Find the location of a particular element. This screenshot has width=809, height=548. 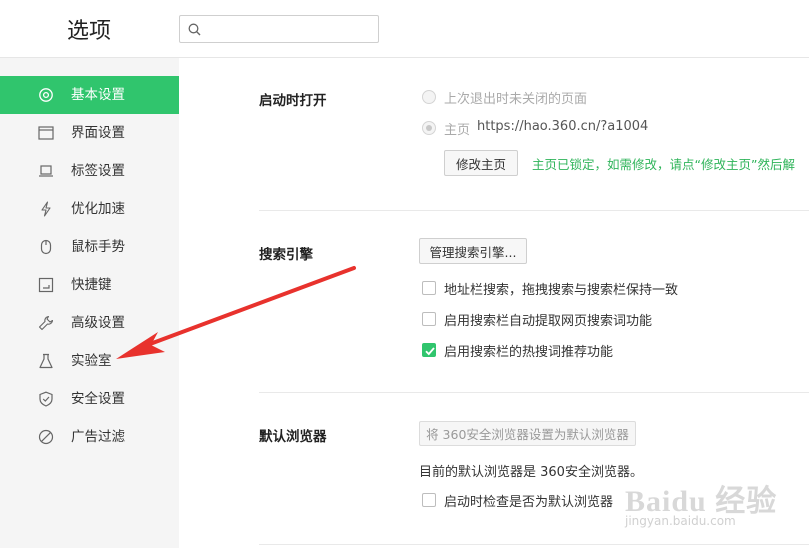

sidebar-item-label: 广告过滤 is located at coordinates (98, 437).